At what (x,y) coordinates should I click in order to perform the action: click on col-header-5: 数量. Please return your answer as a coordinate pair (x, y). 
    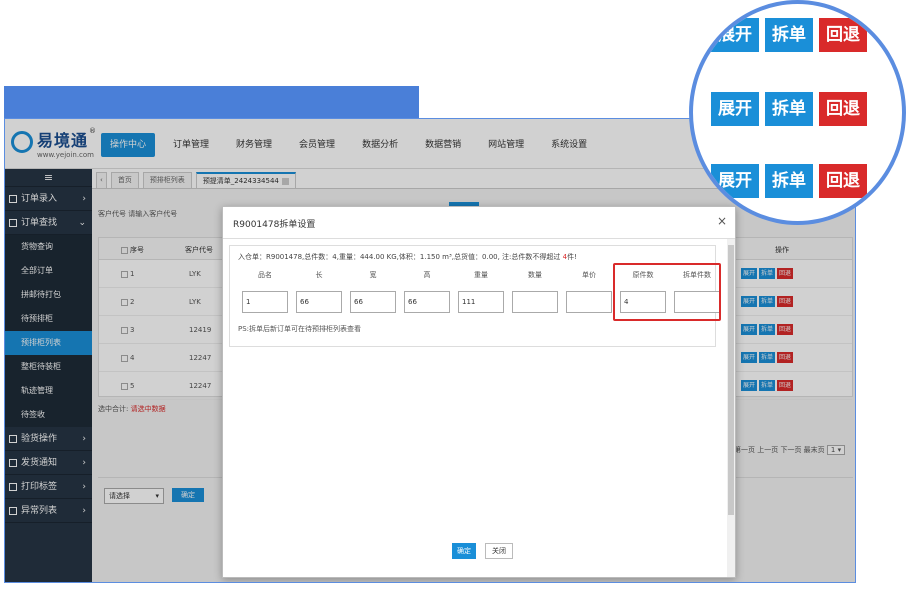
    Looking at the image, I should click on (535, 275).